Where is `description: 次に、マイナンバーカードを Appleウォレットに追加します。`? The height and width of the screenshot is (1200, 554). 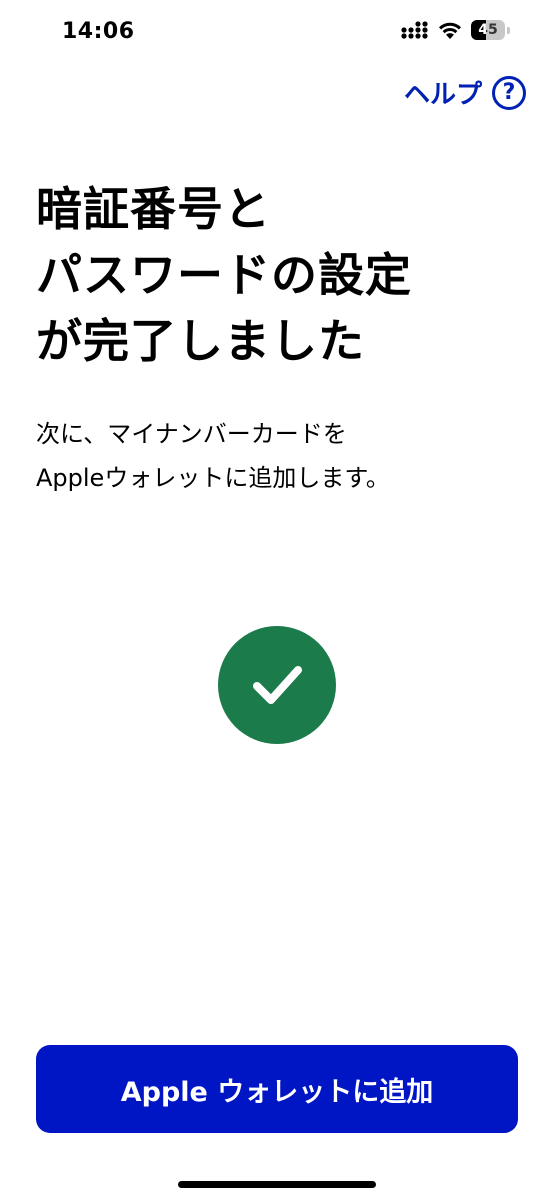 description: 次に、マイナンバーカードを Appleウォレットに追加します。 is located at coordinates (286, 456).